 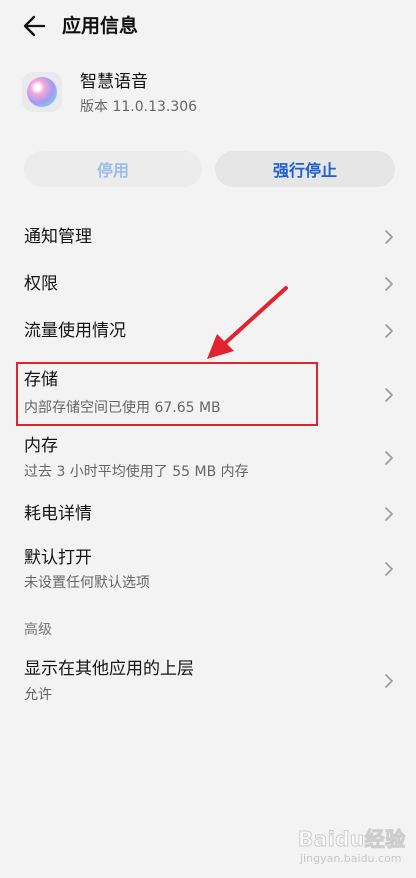 What do you see at coordinates (139, 107) in the screenshot?
I see `app-version: 版本 11.0.13.306` at bounding box center [139, 107].